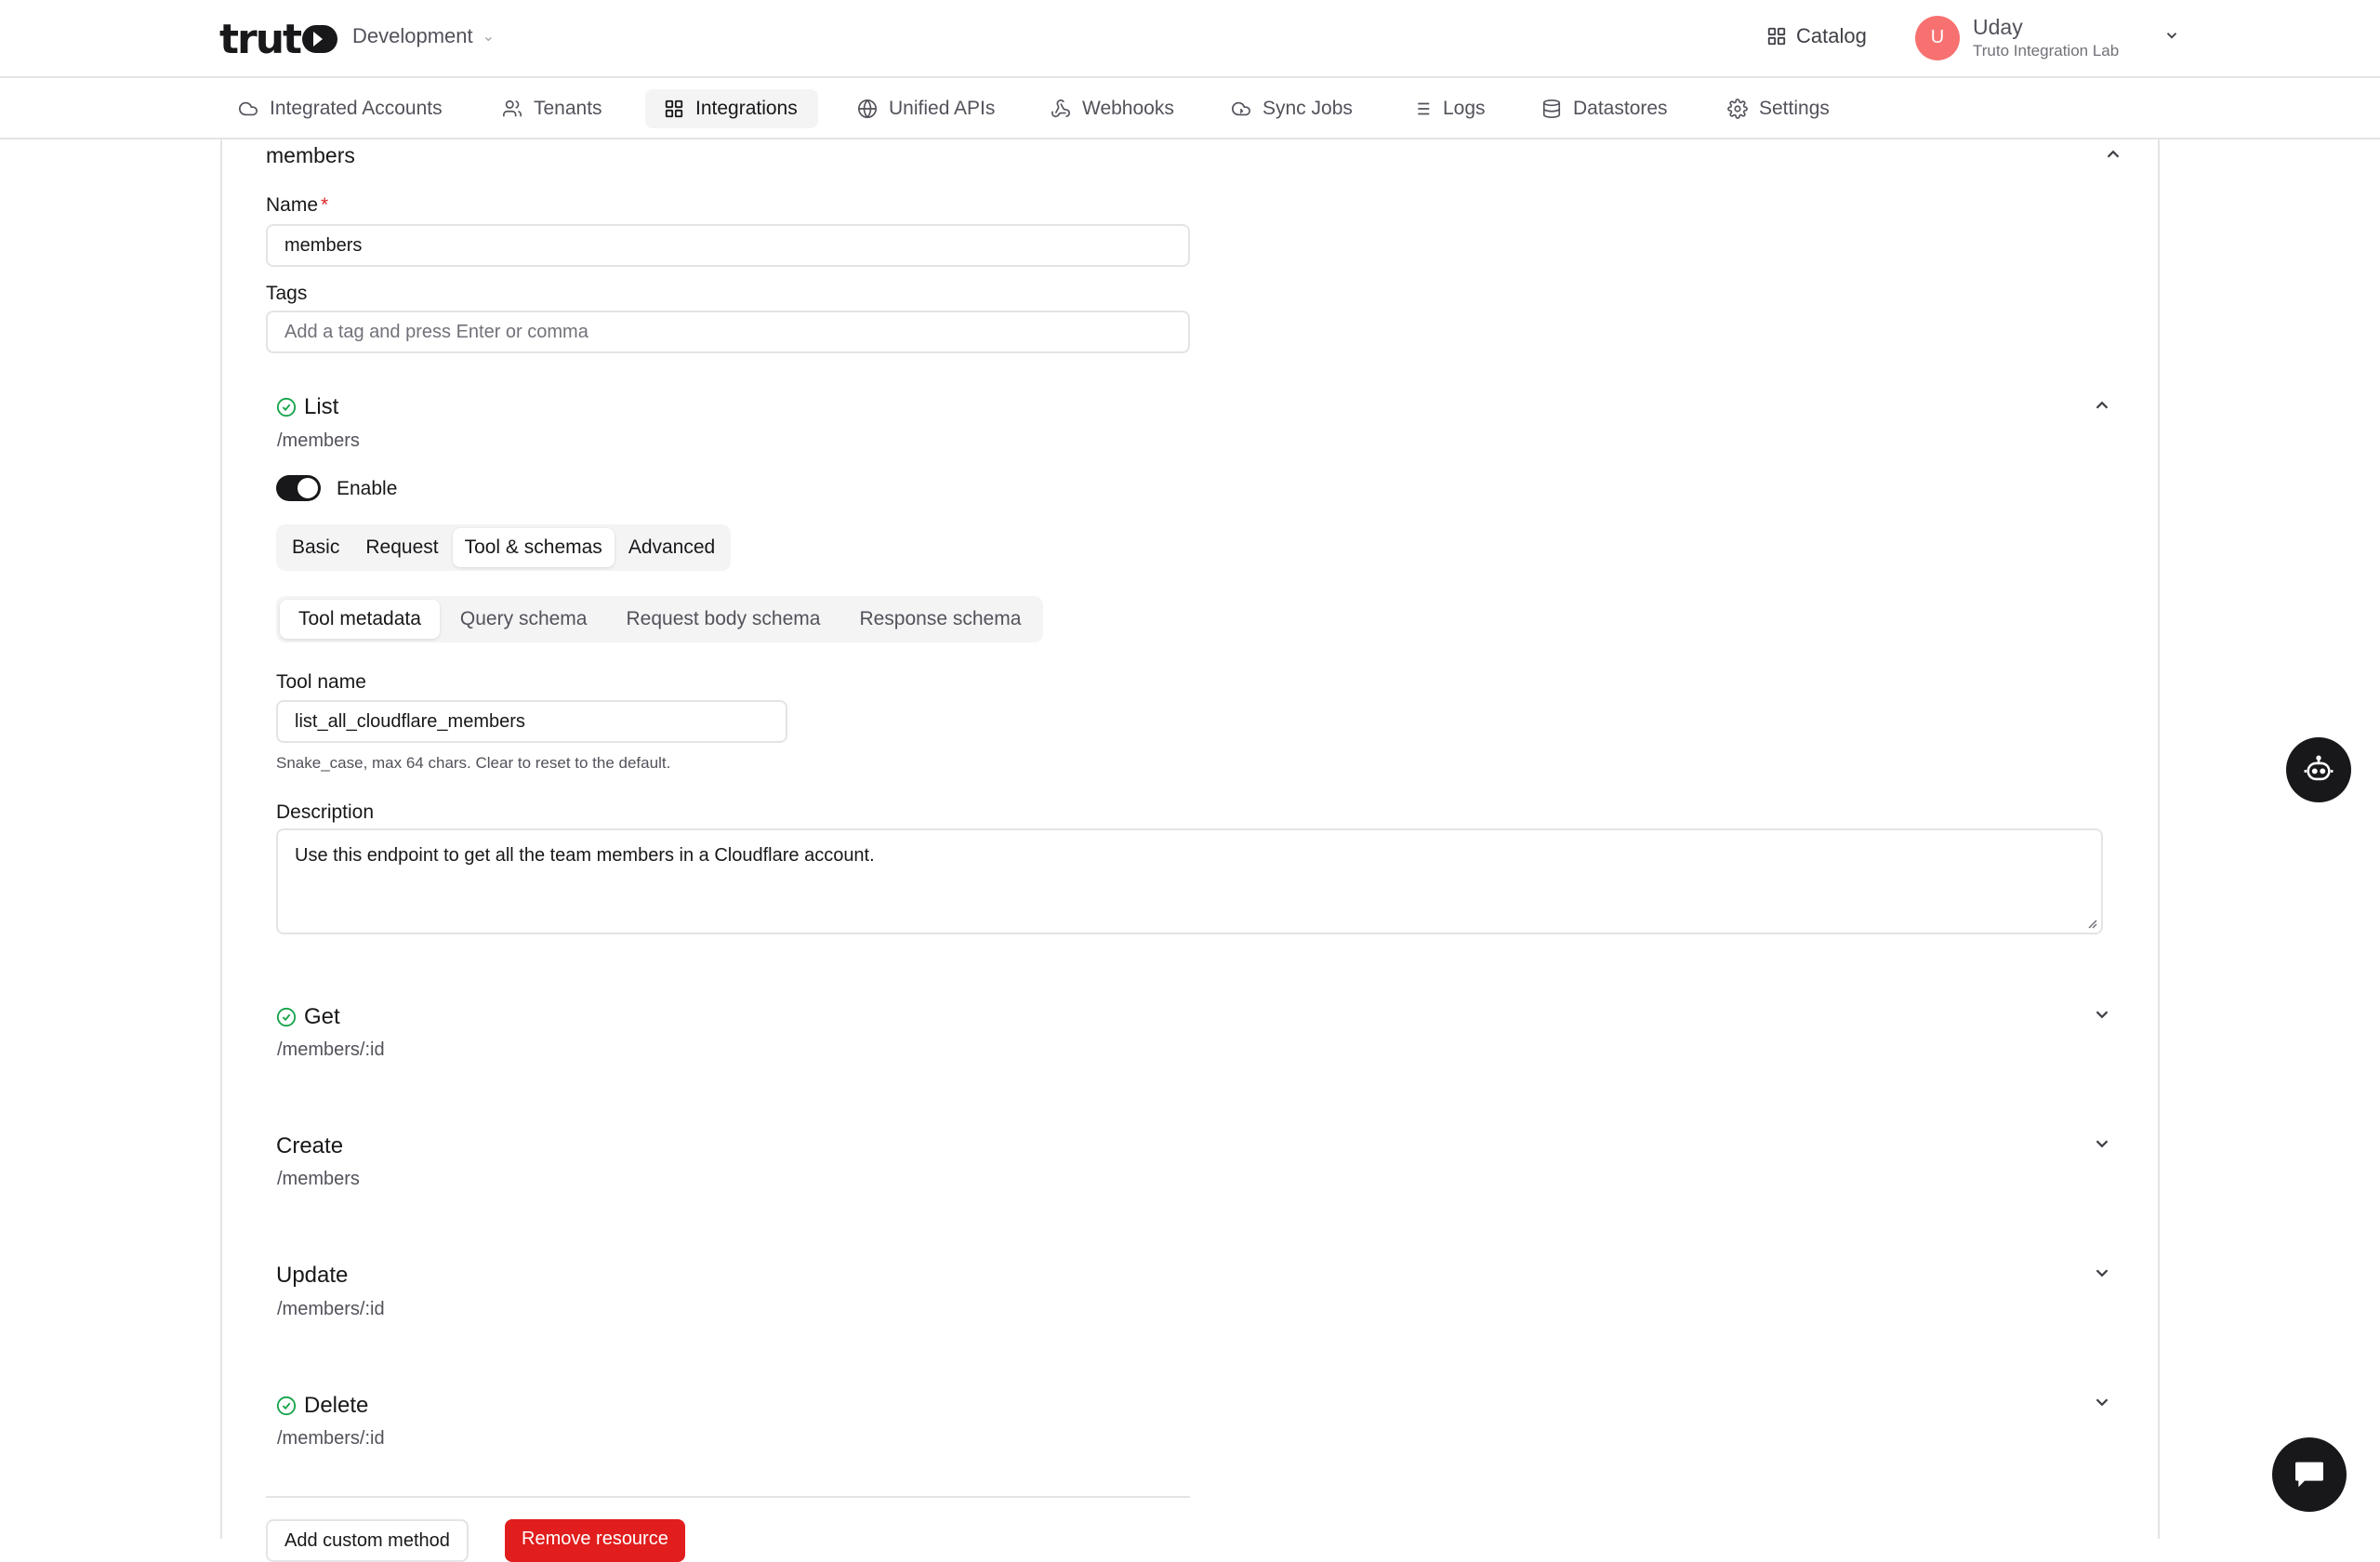 This screenshot has height=1562, width=2380. I want to click on update-method-header: Update, so click(312, 1276).